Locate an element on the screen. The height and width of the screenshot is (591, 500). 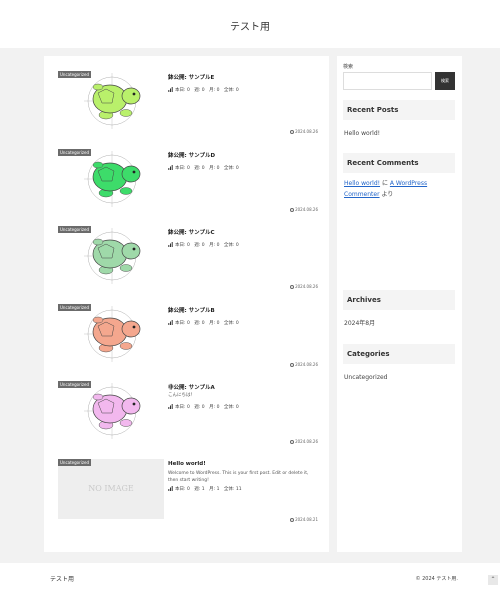
post-title: 鉢公開: サンプルB is located at coordinates (191, 310).